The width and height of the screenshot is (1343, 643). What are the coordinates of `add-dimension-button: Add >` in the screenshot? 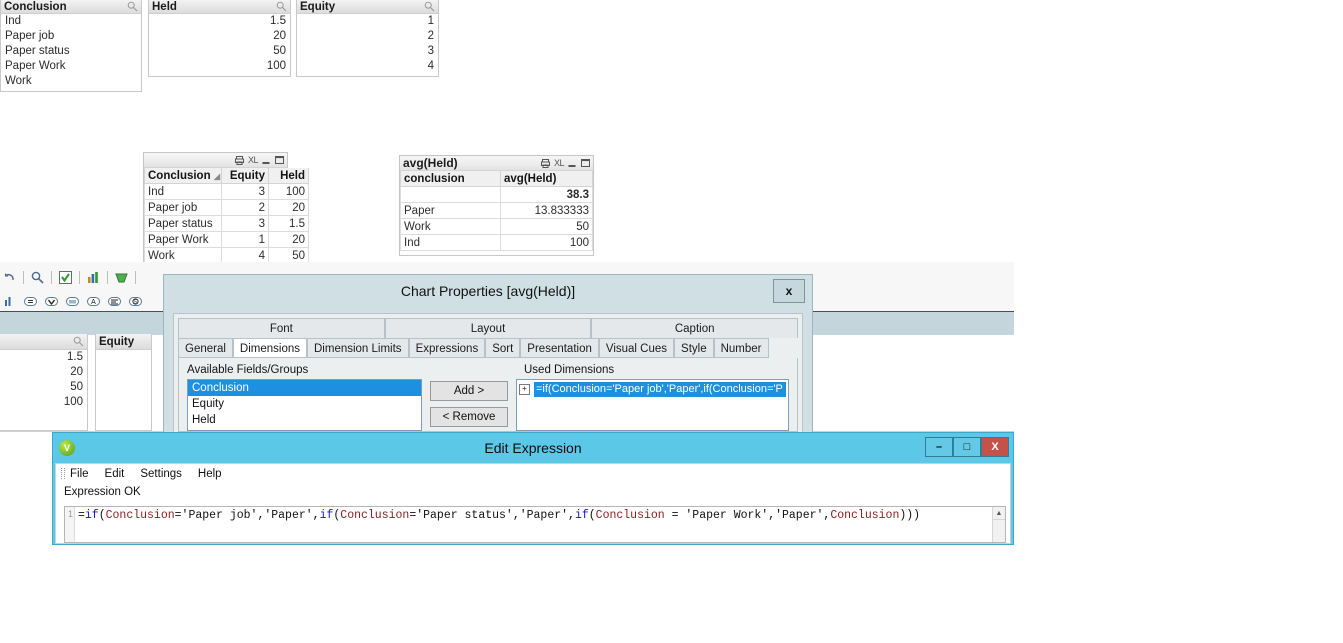 It's located at (469, 391).